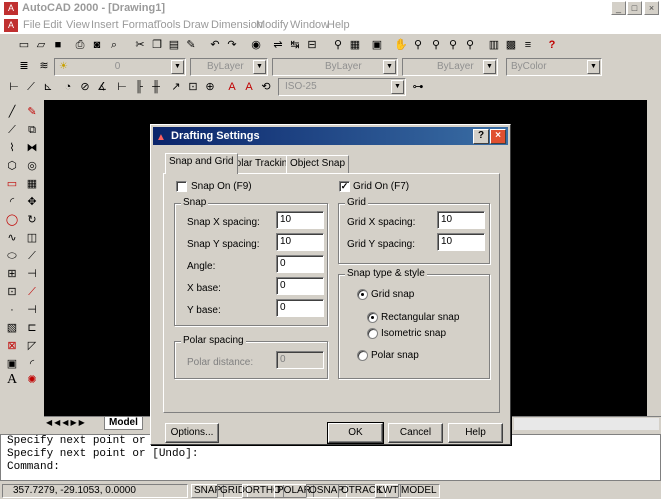  What do you see at coordinates (494, 45) in the screenshot?
I see `properties-icon: ▥` at bounding box center [494, 45].